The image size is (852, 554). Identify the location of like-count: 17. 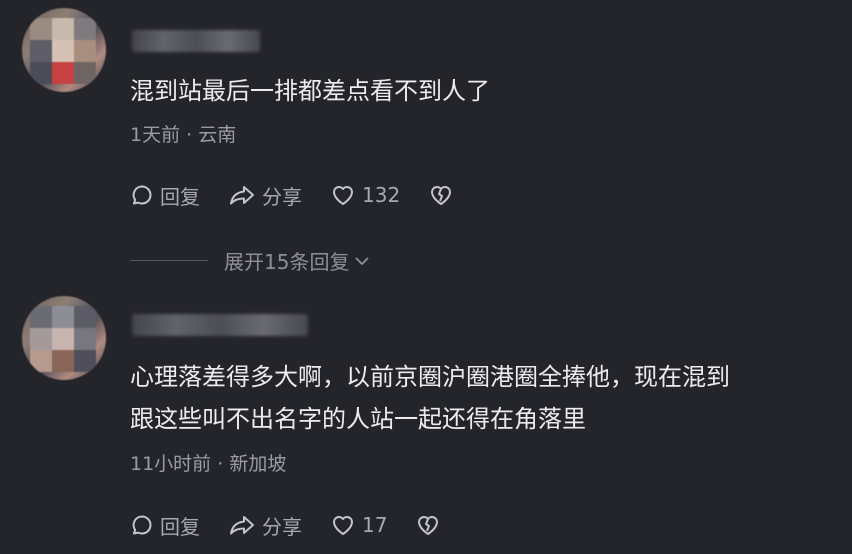
(375, 525).